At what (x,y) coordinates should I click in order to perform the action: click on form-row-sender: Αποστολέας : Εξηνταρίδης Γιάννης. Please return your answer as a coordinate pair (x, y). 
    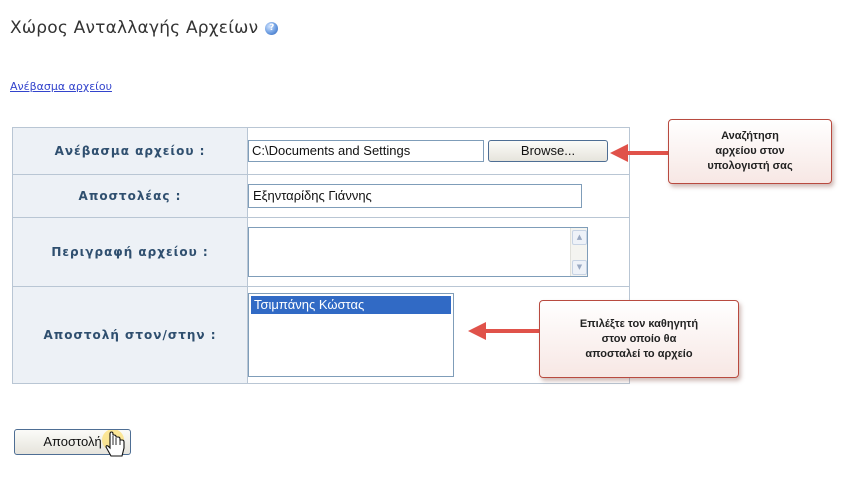
    Looking at the image, I should click on (321, 196).